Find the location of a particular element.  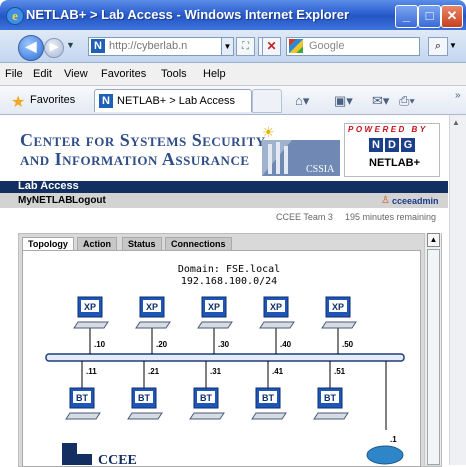

feeds-icon: ▣▾ is located at coordinates (343, 101).